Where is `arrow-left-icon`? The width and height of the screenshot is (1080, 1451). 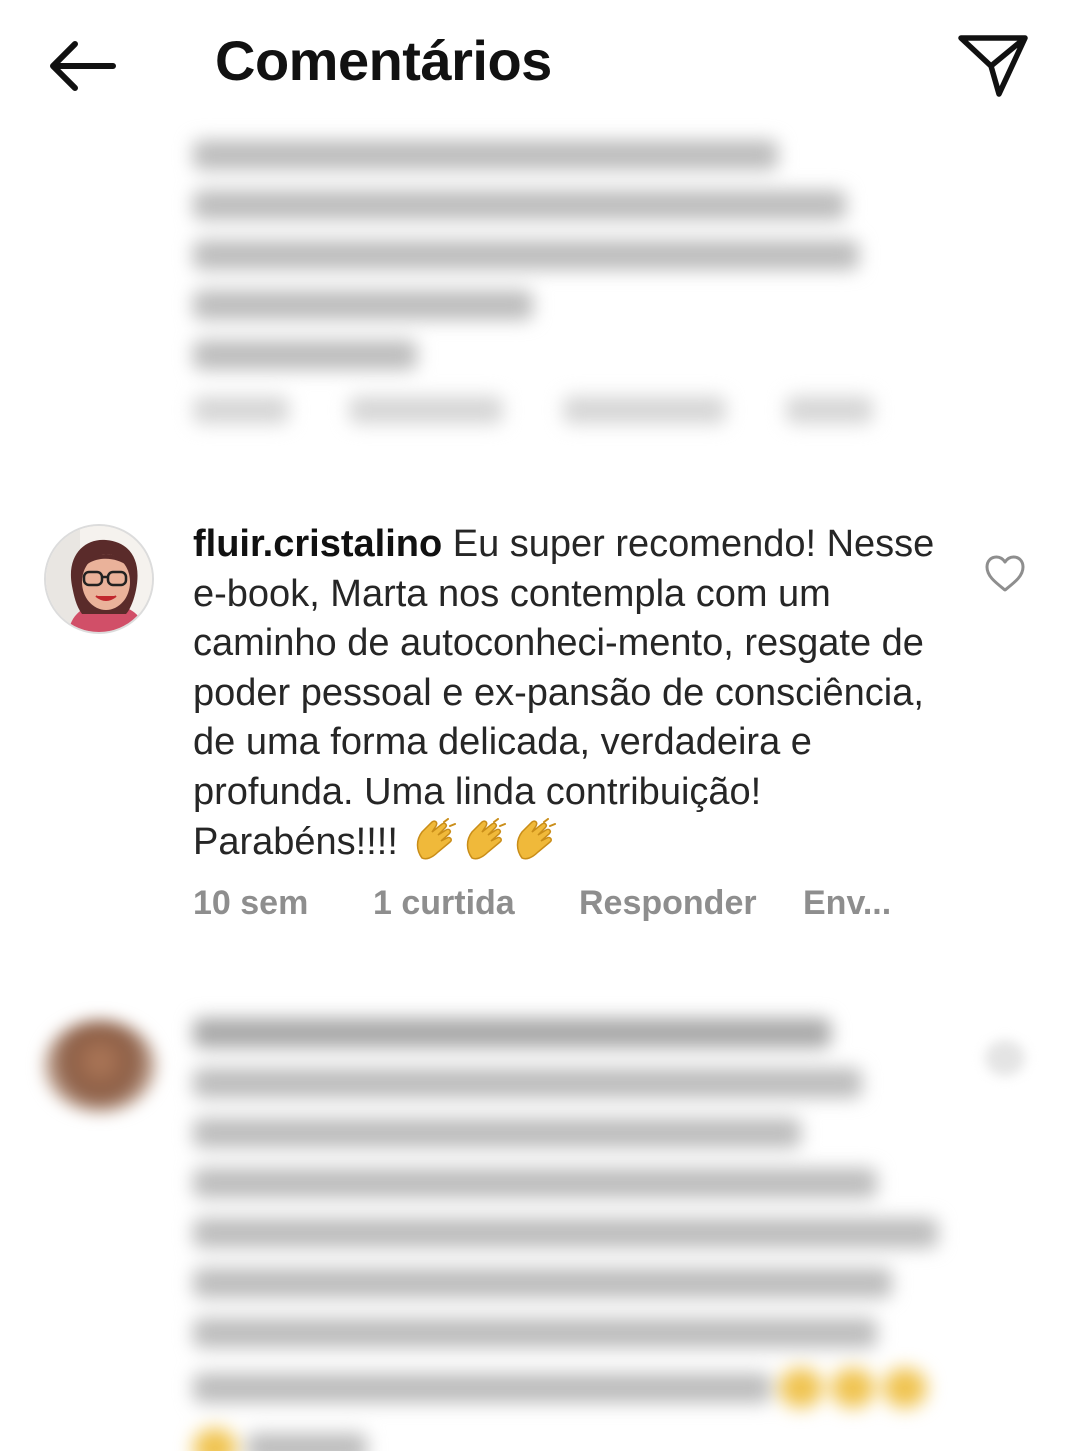 arrow-left-icon is located at coordinates (83, 66).